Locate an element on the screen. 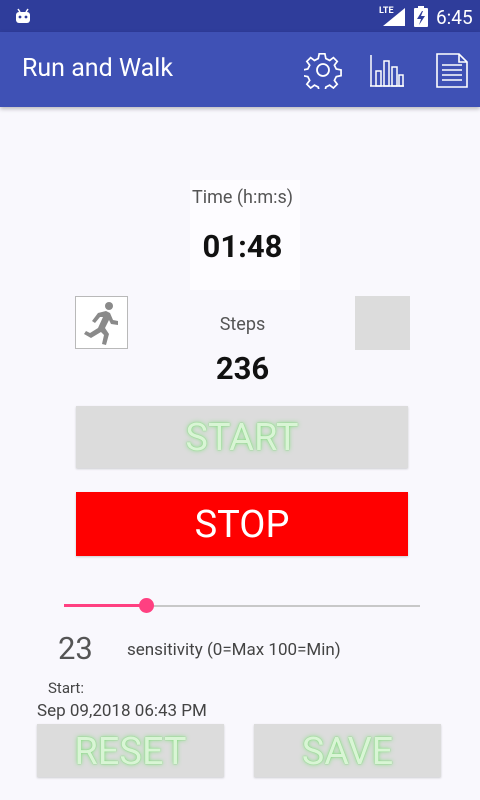 This screenshot has height=800, width=480. running-person-icon is located at coordinates (101, 323).